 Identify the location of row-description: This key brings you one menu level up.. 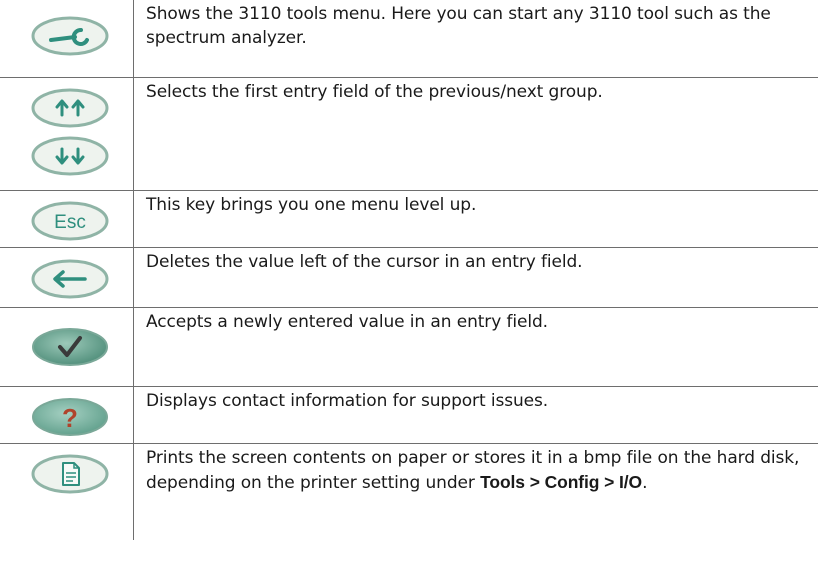
(311, 205).